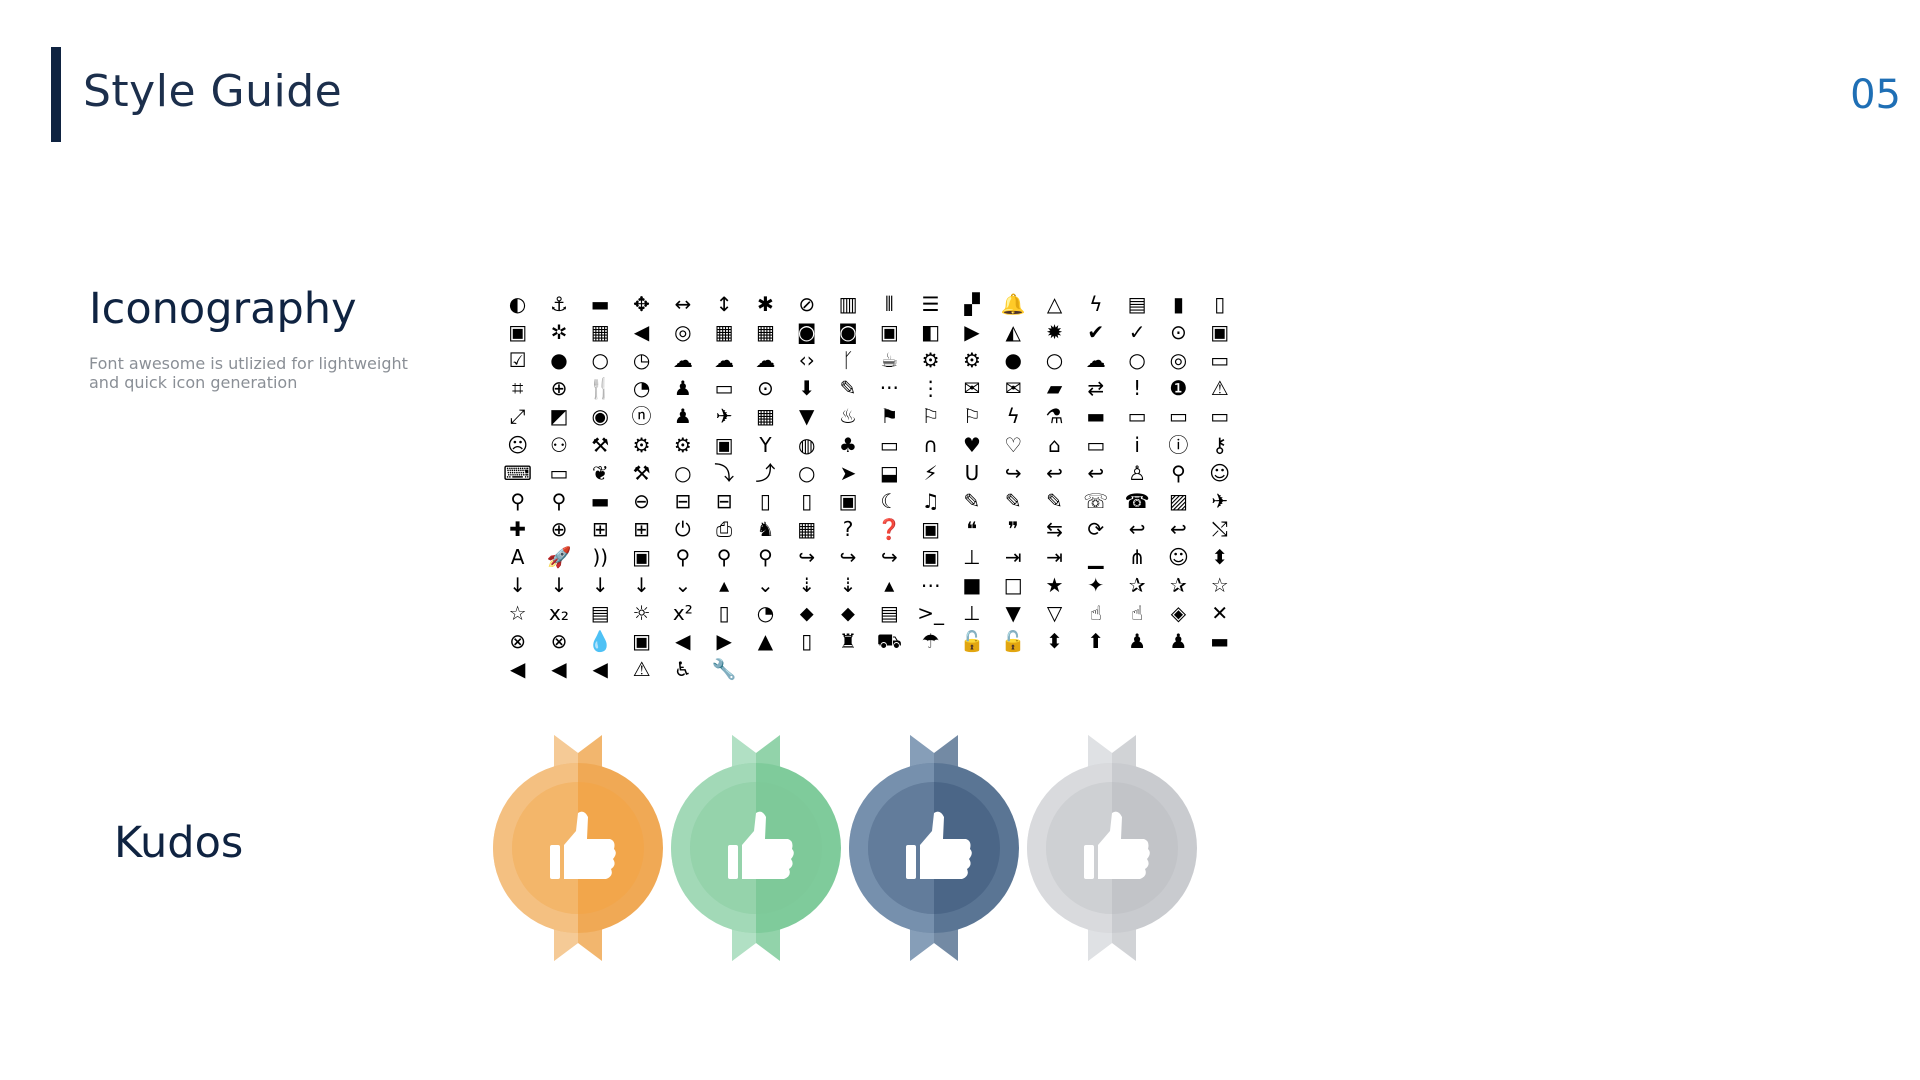 The height and width of the screenshot is (1080, 1920). Describe the element at coordinates (765, 388) in the screenshot. I see `sample-icon: ⊙` at that location.